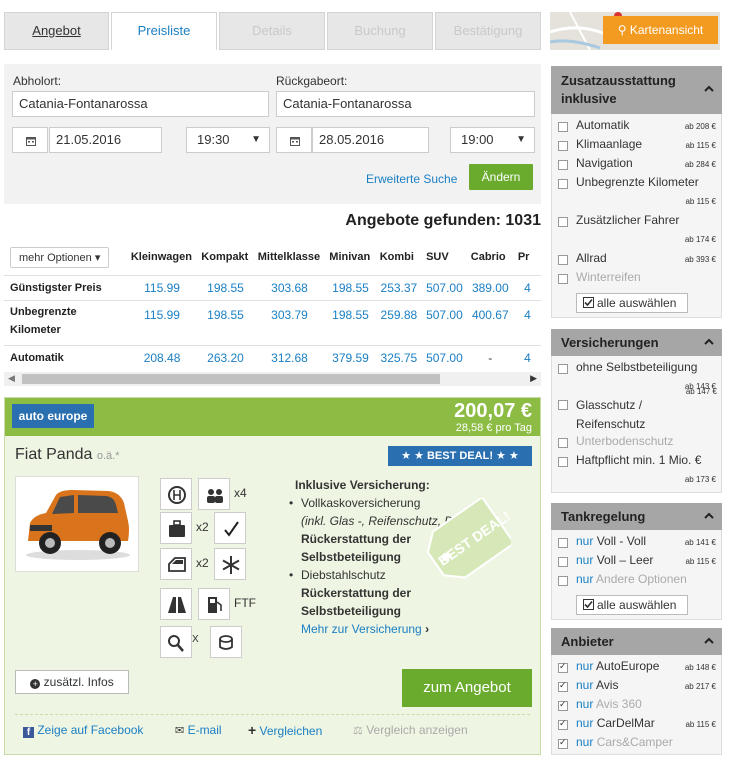 This screenshot has height=757, width=729. What do you see at coordinates (162, 257) in the screenshot?
I see `col-header: Kleinwagen` at bounding box center [162, 257].